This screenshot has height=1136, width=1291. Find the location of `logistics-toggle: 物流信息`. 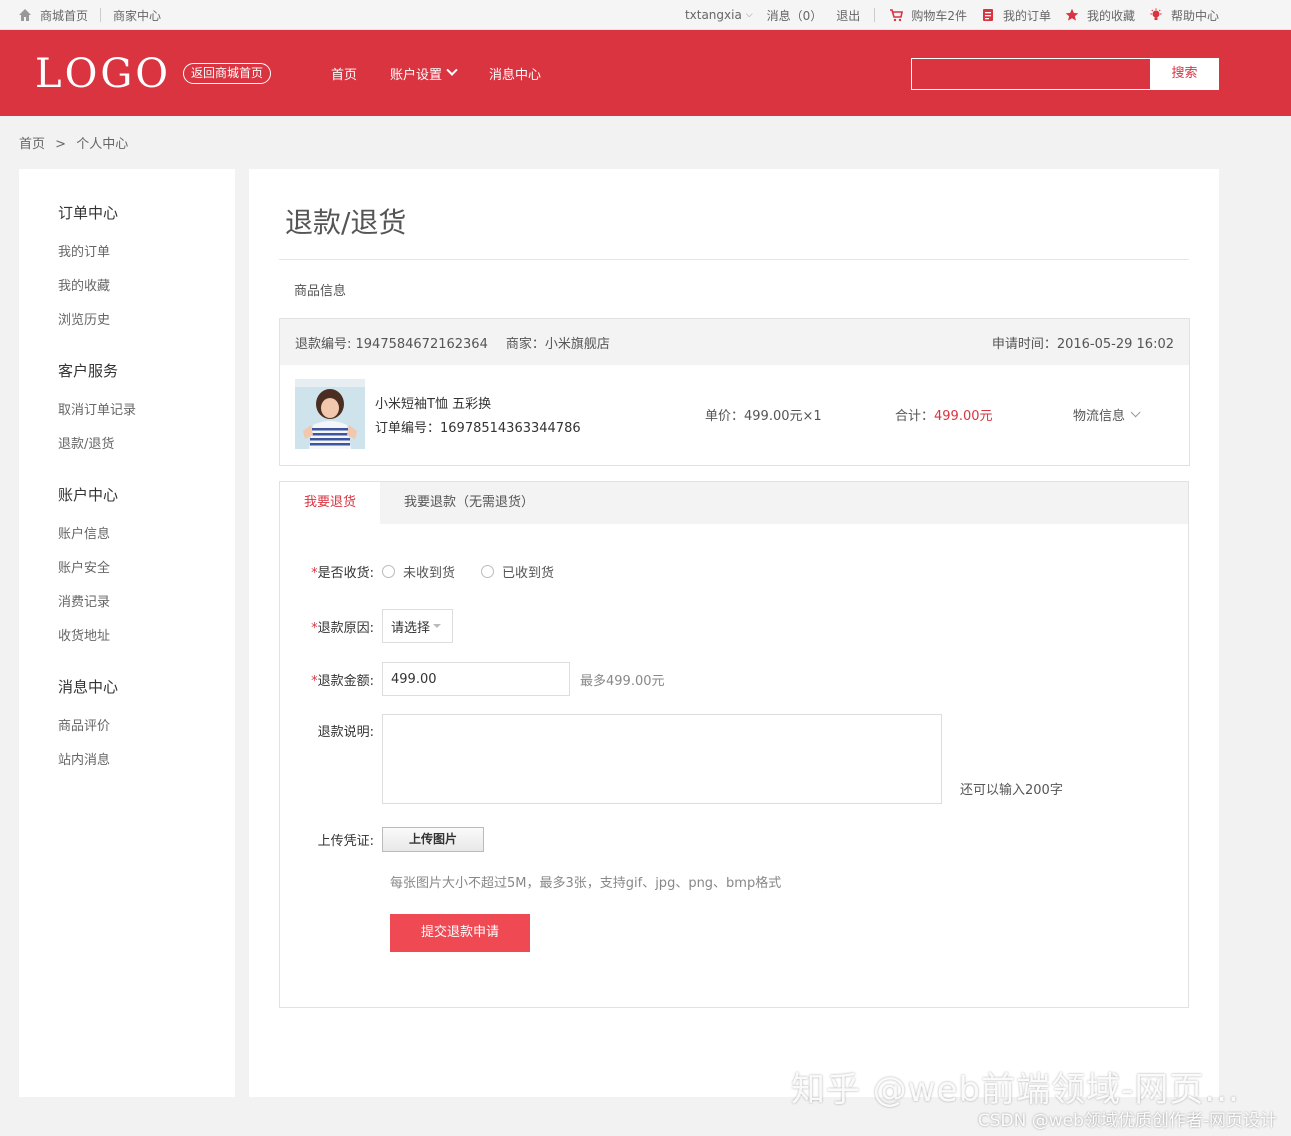

logistics-toggle: 物流信息 is located at coordinates (1107, 414).